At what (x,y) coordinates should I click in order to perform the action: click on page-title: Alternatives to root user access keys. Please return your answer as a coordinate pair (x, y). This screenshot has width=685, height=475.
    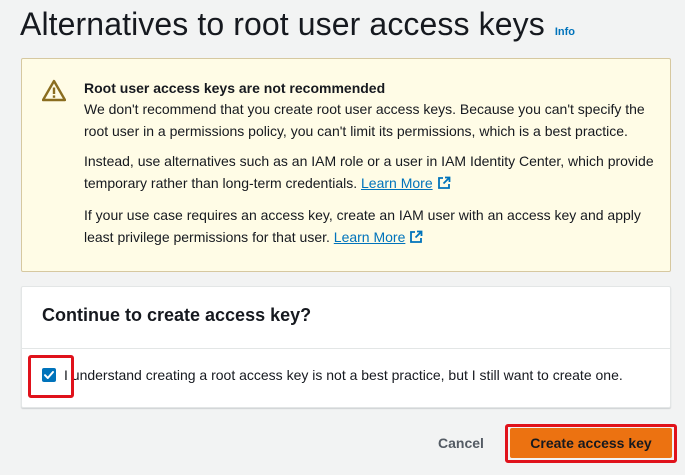
    Looking at the image, I should click on (282, 24).